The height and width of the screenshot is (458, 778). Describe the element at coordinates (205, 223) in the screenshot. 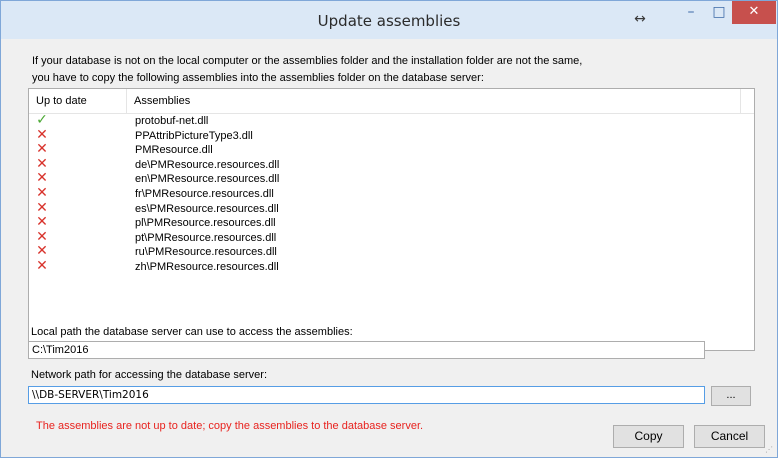

I see `assembly-name: pl\PMResource.resources.dll` at that location.